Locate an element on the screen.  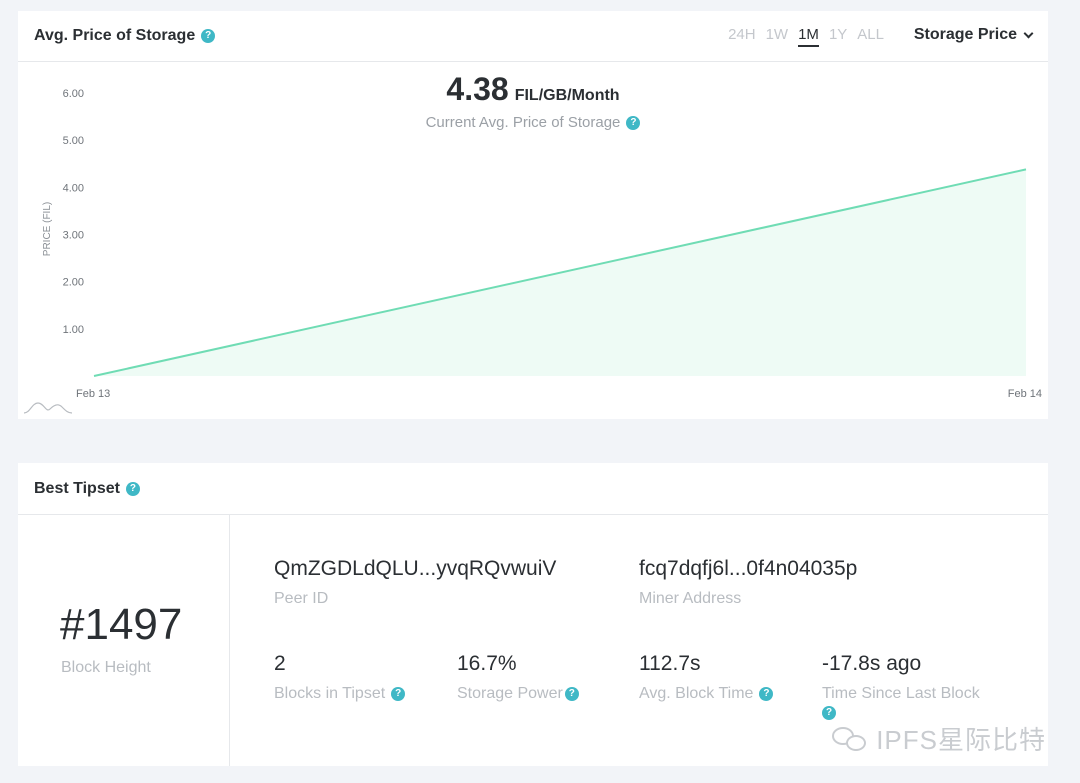
mini-chart-icon is located at coordinates (48, 408).